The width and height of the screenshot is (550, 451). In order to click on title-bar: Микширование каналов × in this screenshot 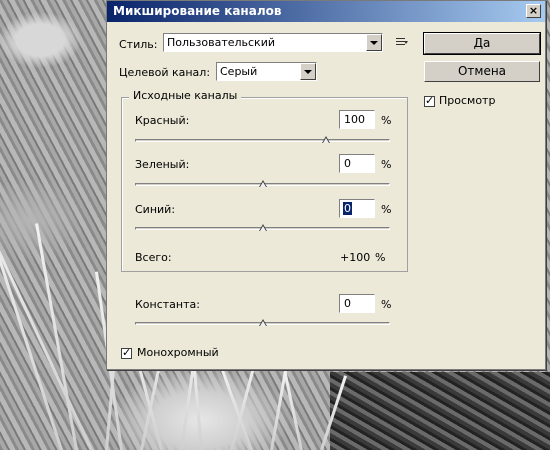, I will do `click(326, 11)`.